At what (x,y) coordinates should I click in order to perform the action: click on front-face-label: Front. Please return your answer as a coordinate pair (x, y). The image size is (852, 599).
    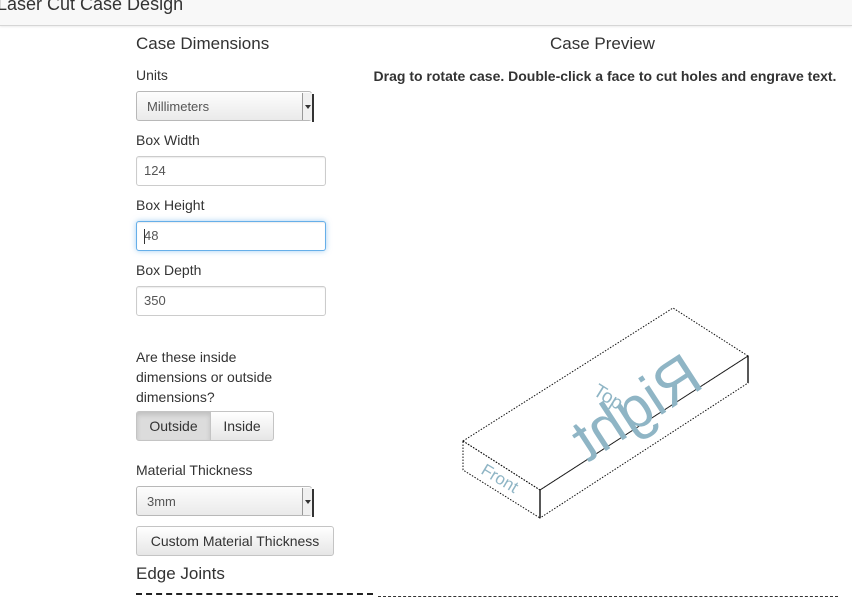
    Looking at the image, I should click on (500, 478).